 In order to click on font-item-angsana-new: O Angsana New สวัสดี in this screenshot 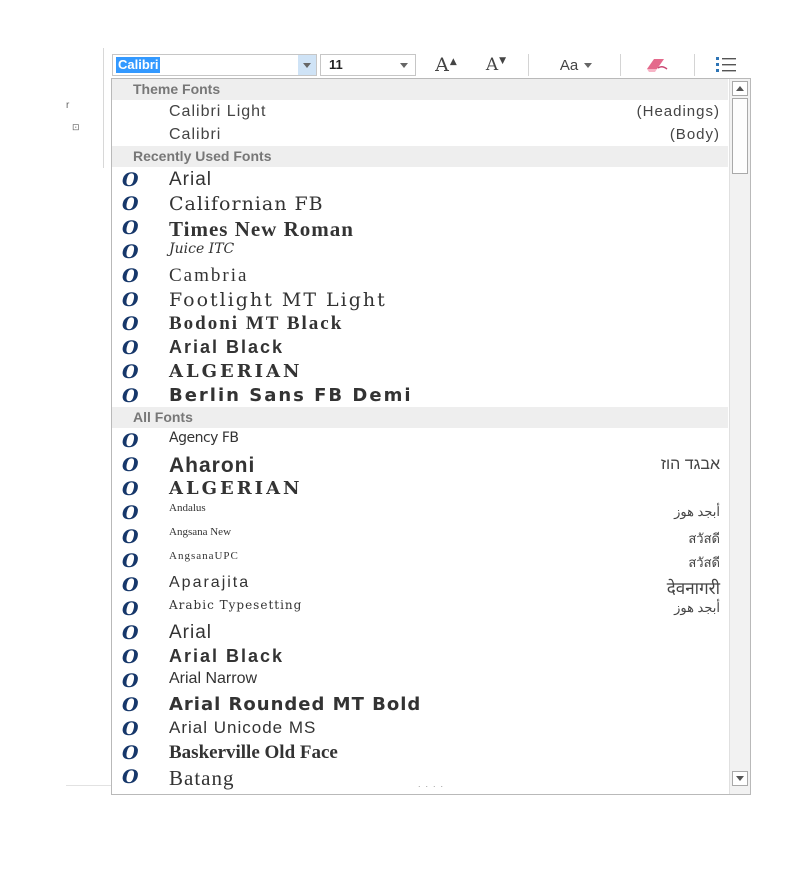, I will do `click(420, 536)`.